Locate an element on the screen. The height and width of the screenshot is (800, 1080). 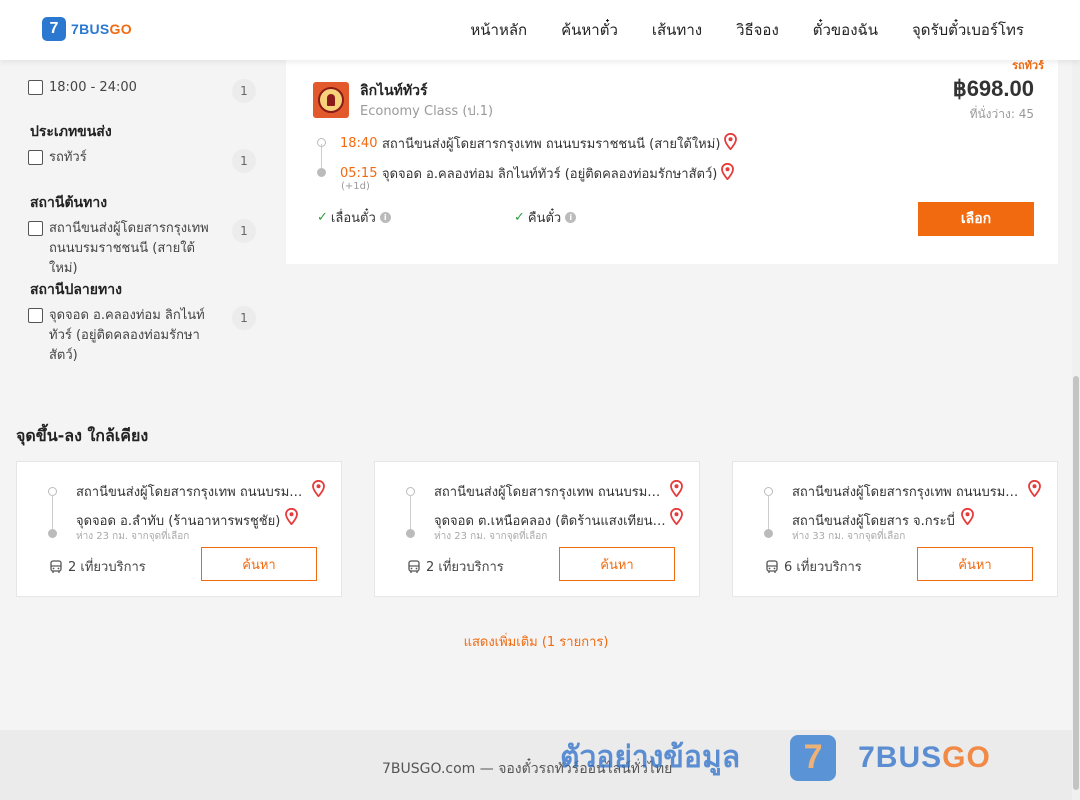
logo-badge: 7 is located at coordinates (54, 29).